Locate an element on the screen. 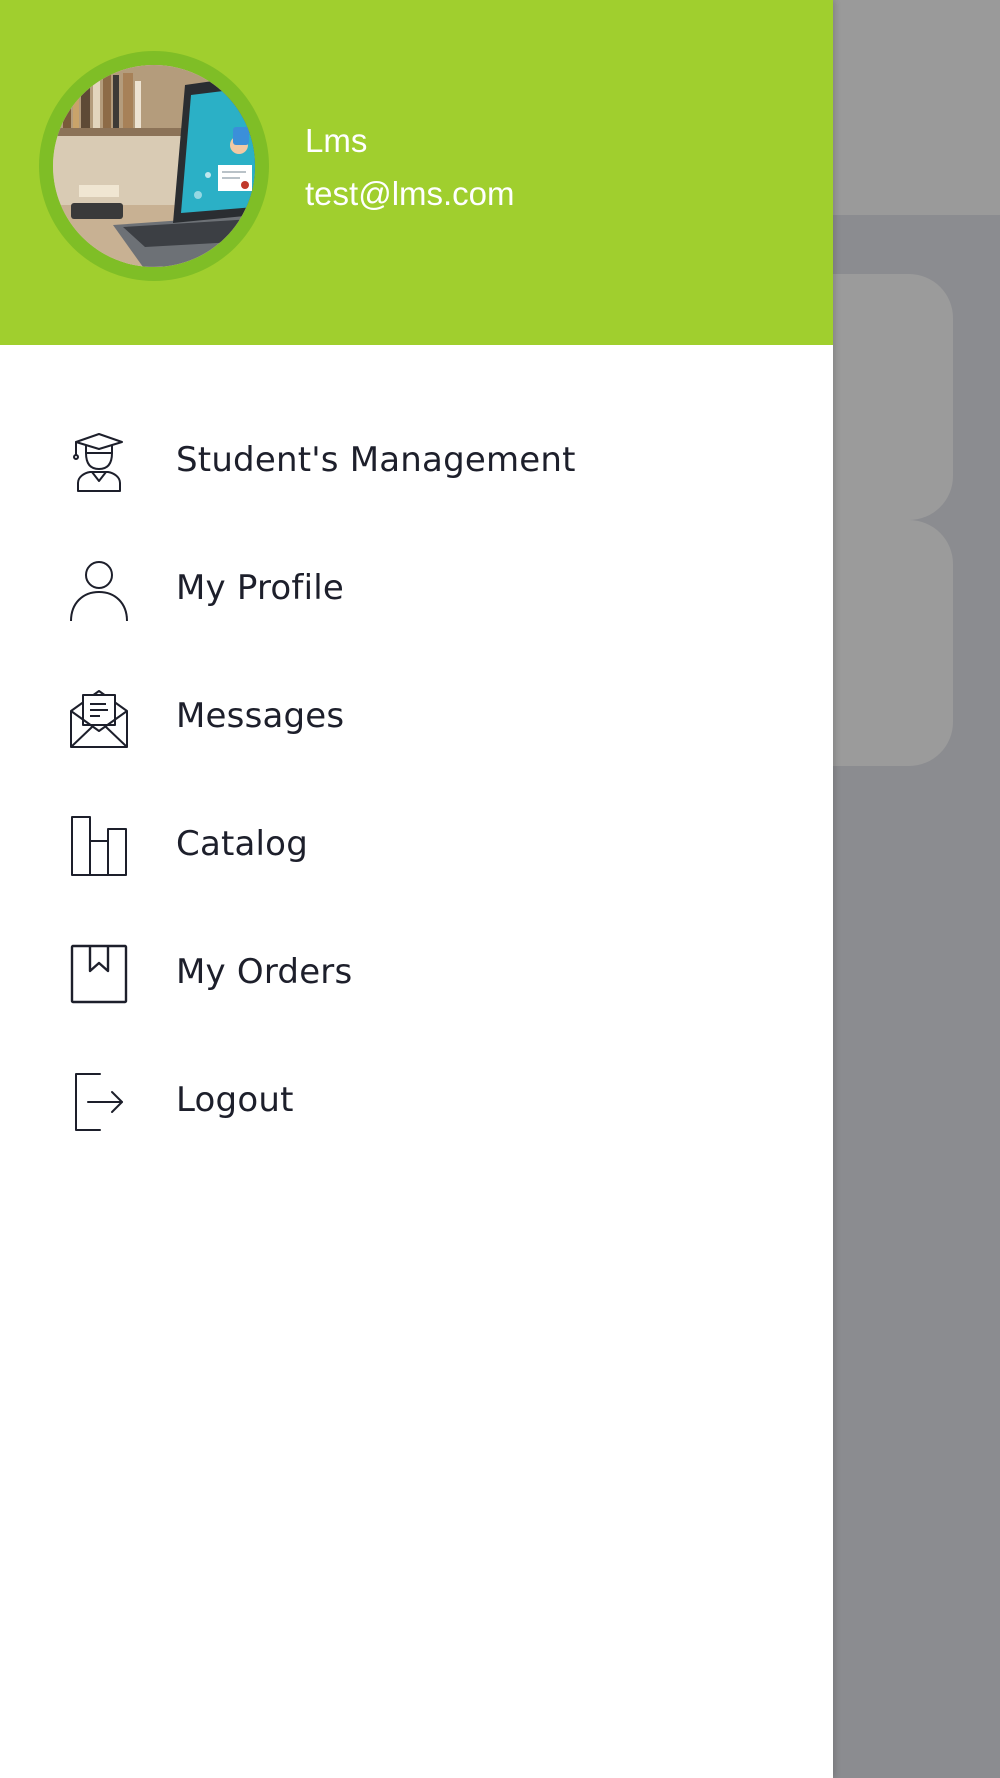 This screenshot has width=1000, height=1778. menu-item-label: My Orders is located at coordinates (264, 972).